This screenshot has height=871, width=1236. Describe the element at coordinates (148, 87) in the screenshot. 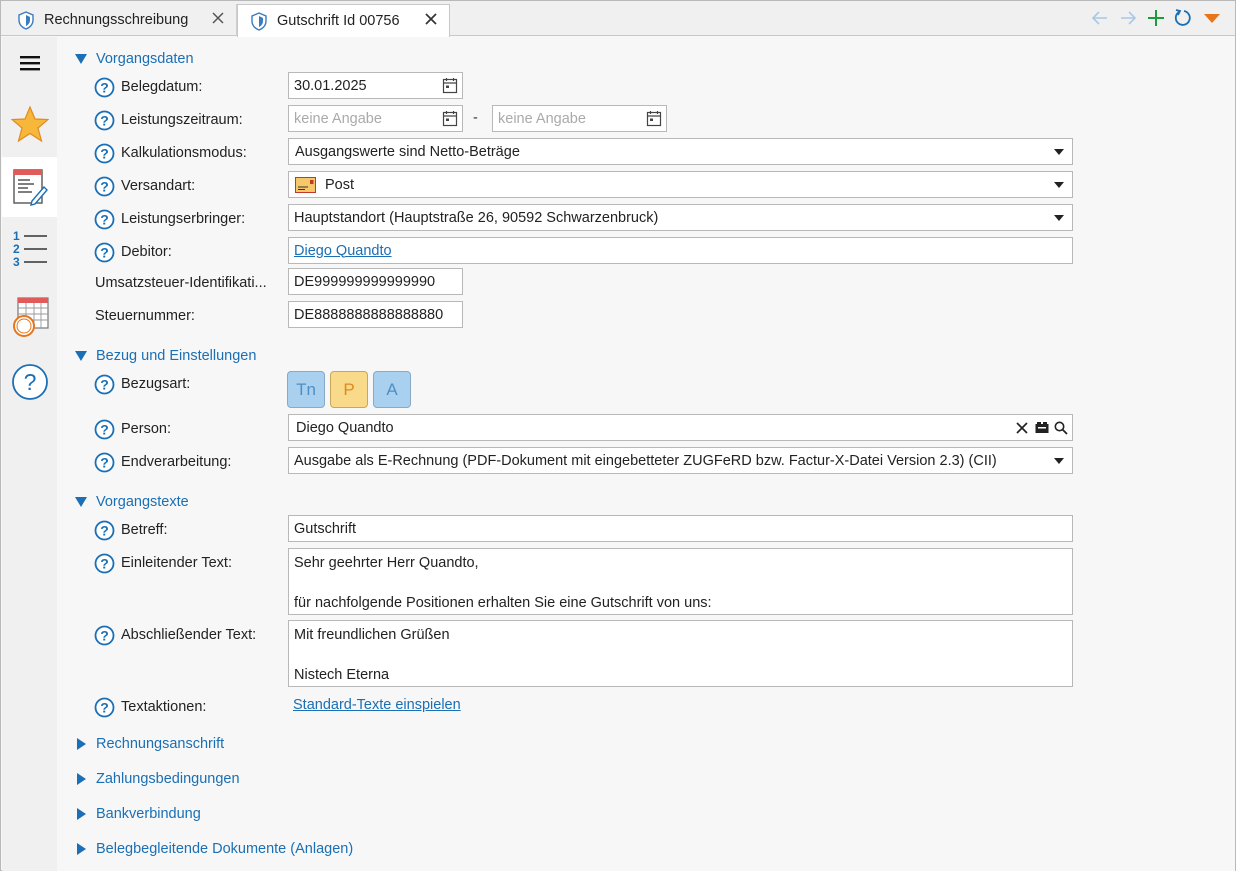

I see `belegdatum-label: ? Belegdatum:` at that location.